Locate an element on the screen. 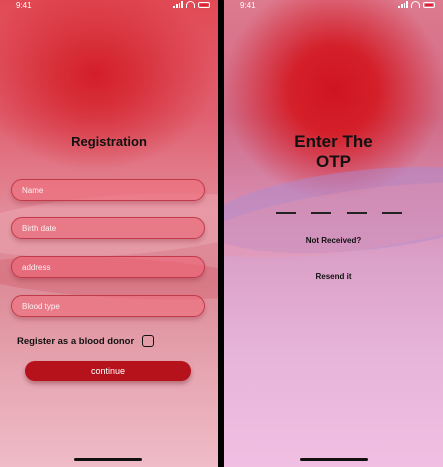 This screenshot has height=467, width=443. title-line-2: OTP is located at coordinates (333, 161).